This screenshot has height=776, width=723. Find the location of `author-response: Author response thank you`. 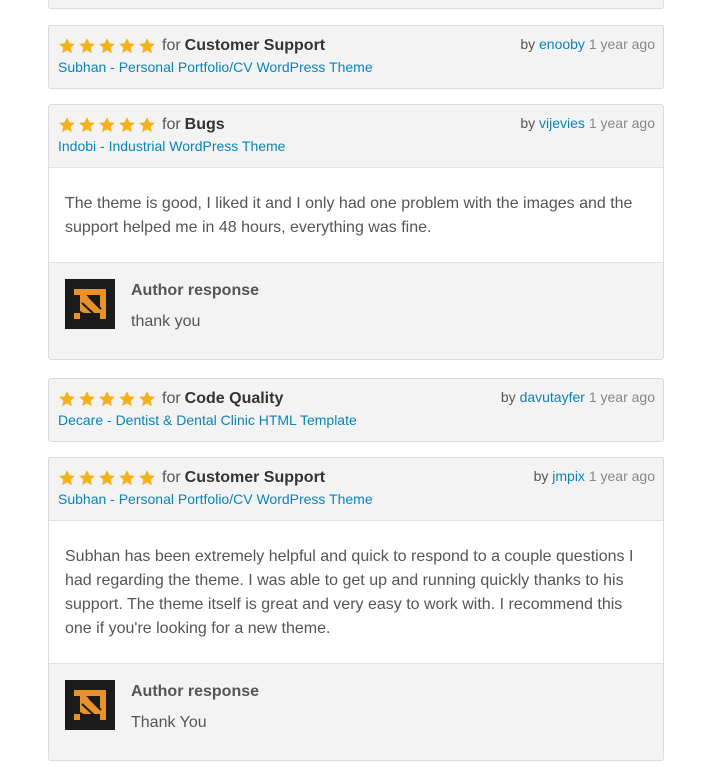

author-response: Author response thank you is located at coordinates (356, 311).